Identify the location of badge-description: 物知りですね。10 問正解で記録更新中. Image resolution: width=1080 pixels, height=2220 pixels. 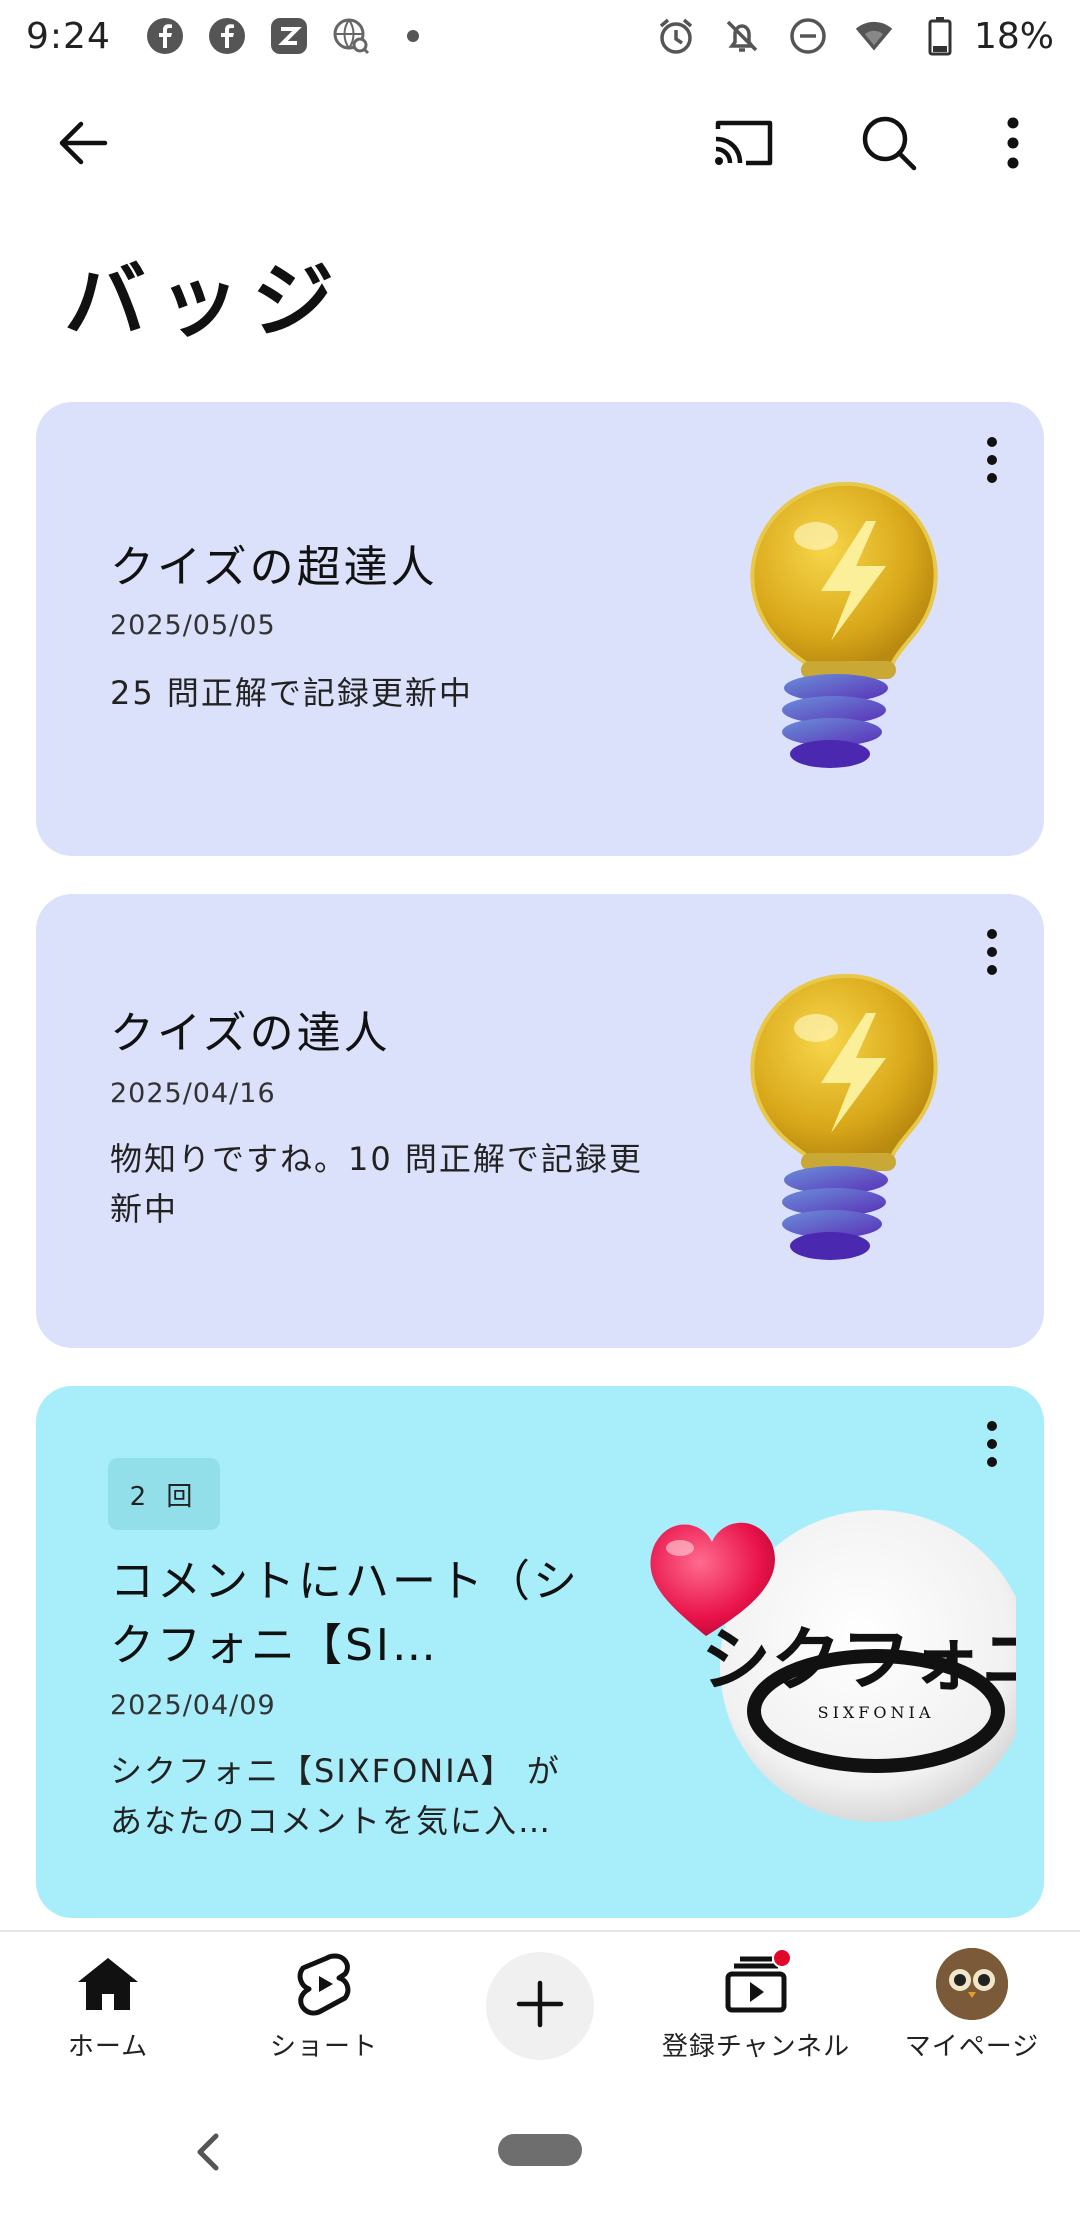
(376, 1184).